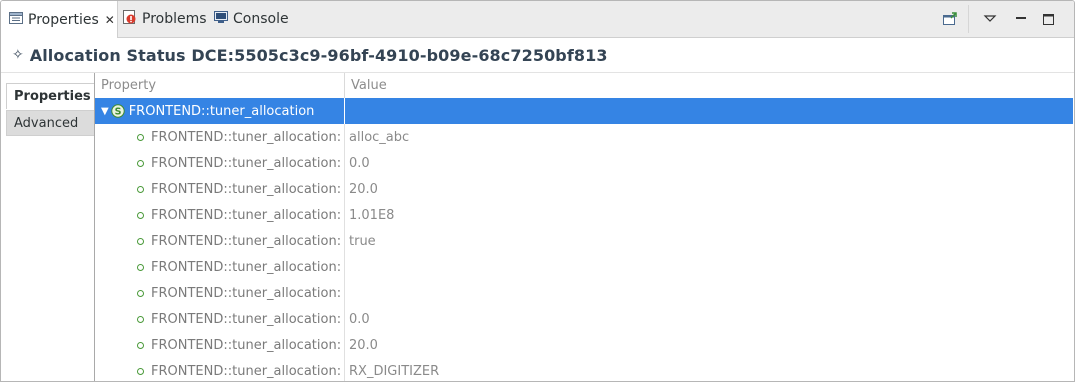  I want to click on table-row-root: ▼ S FRONTEND::tuner_allocation, so click(584, 111).